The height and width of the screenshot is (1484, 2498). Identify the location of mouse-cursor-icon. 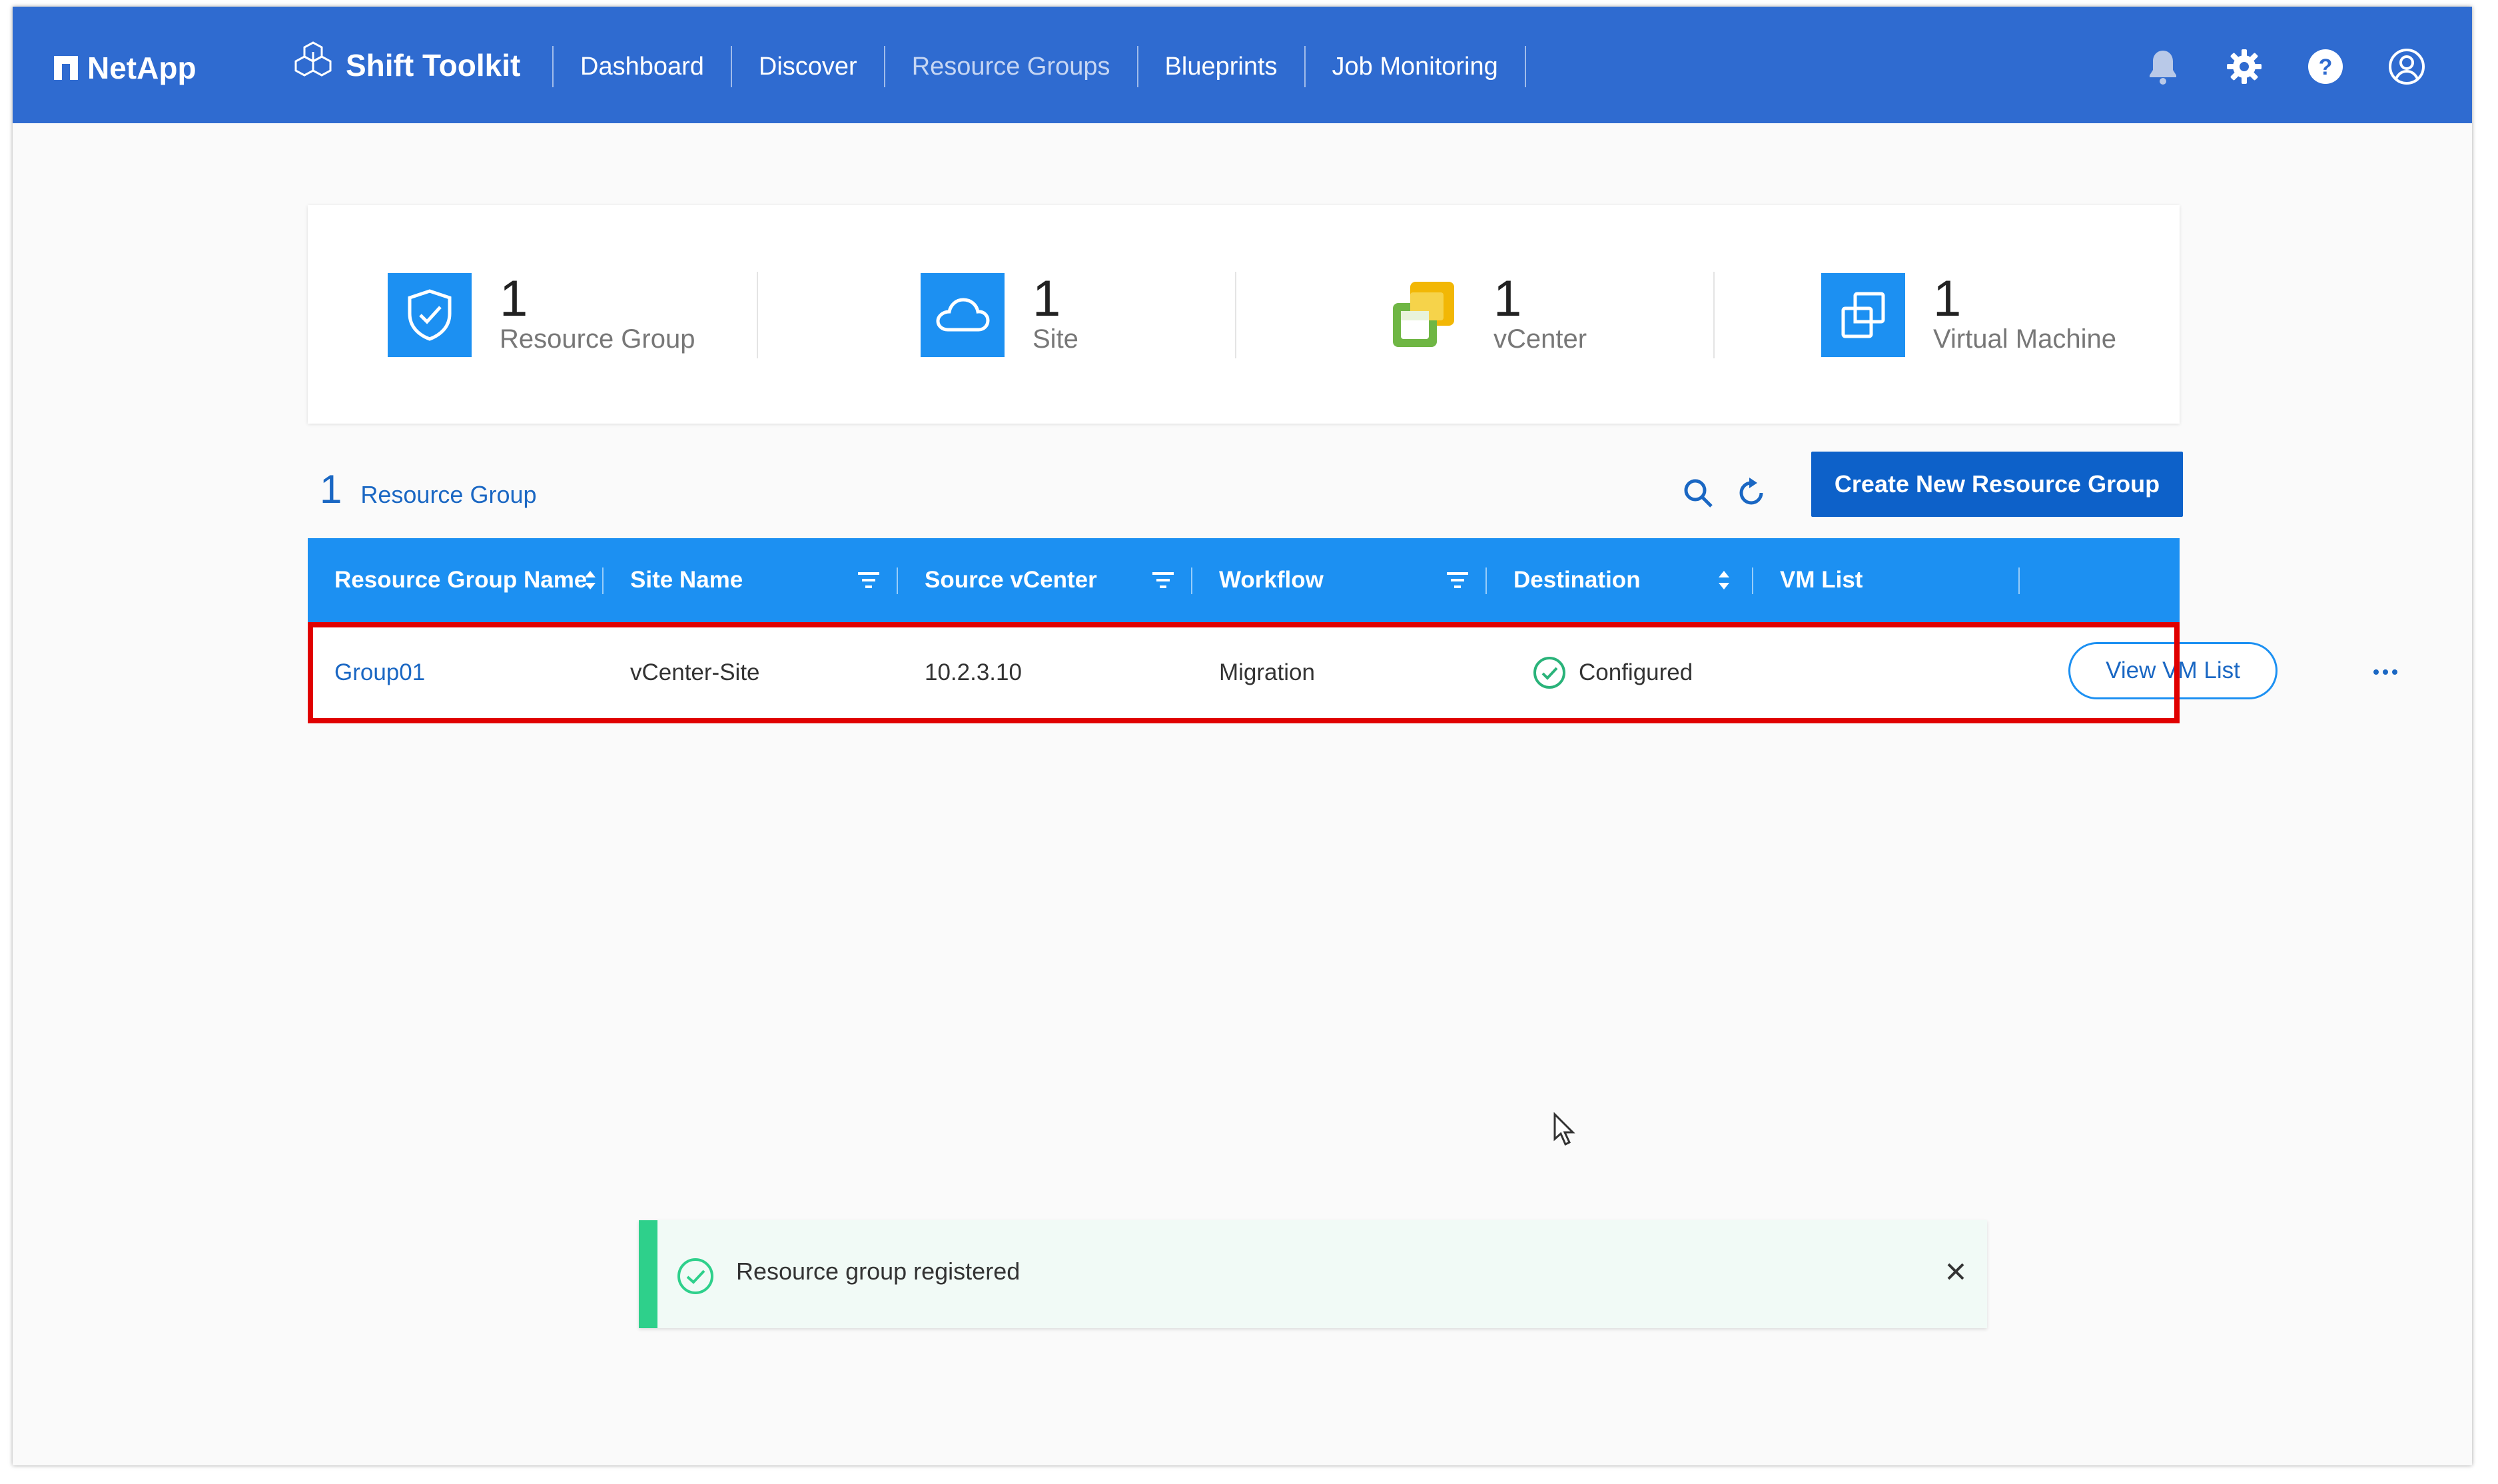
(1565, 1131).